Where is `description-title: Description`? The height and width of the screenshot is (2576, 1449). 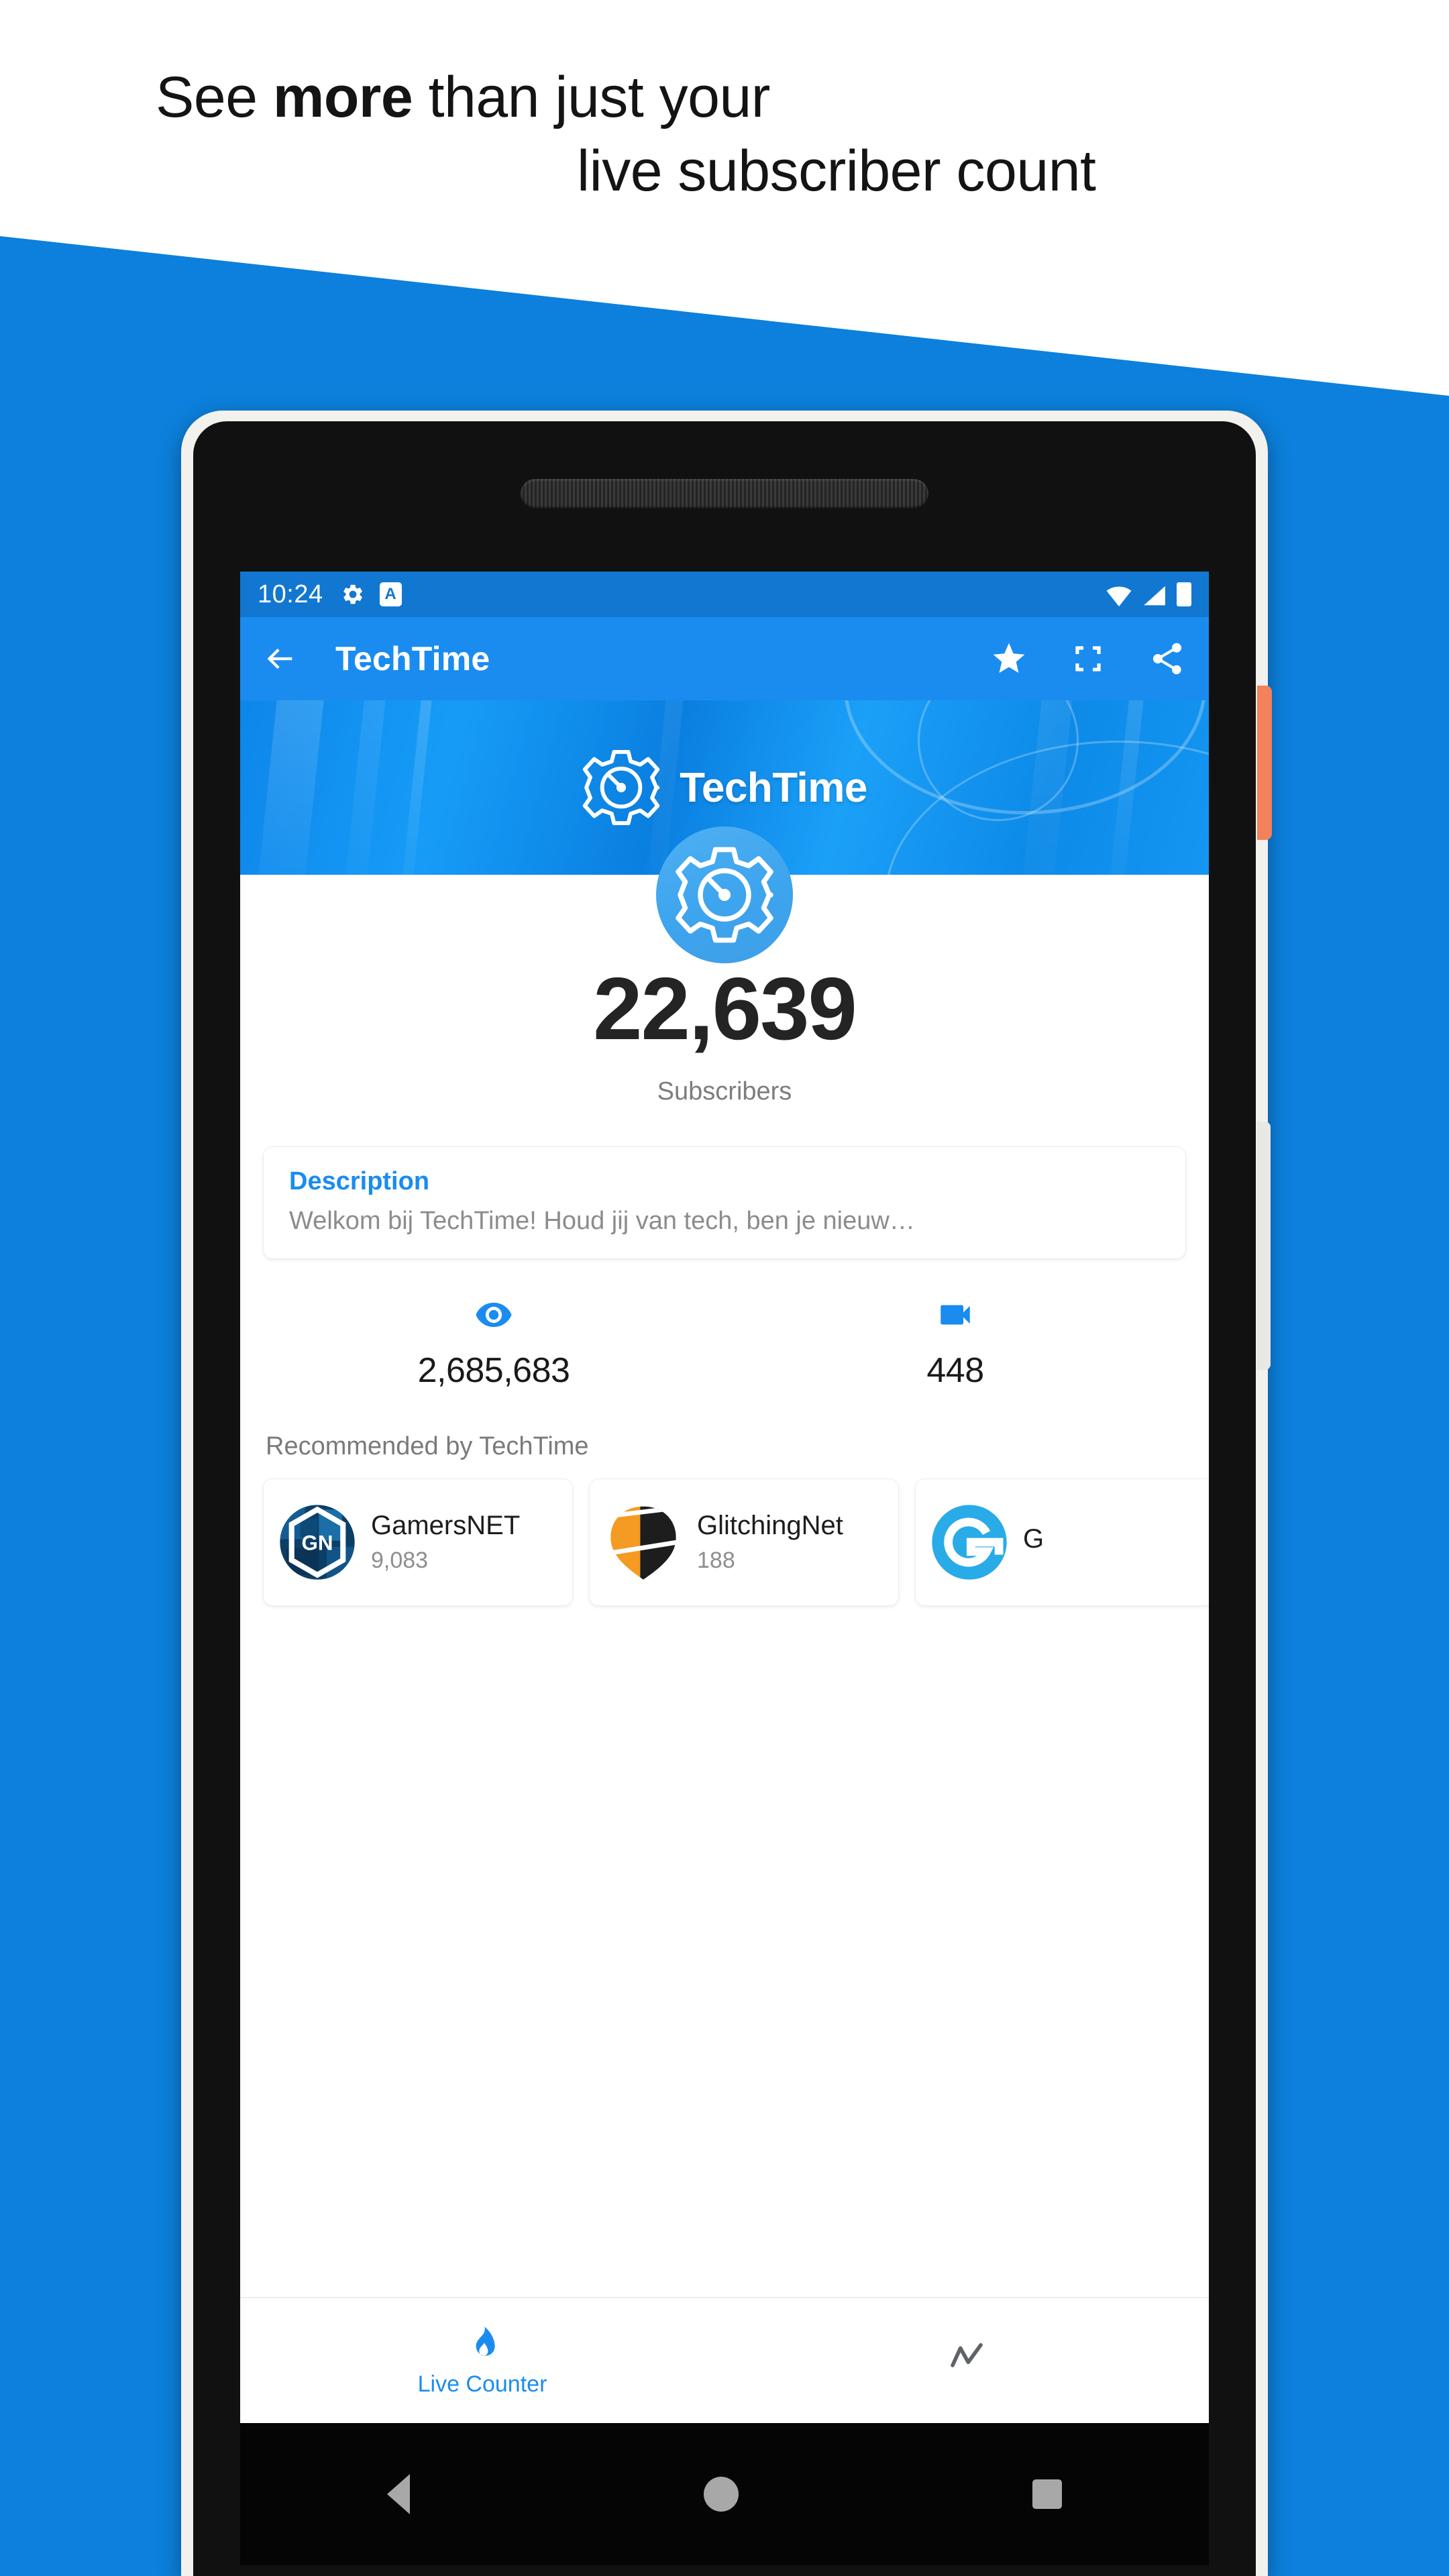 description-title: Description is located at coordinates (359, 1181).